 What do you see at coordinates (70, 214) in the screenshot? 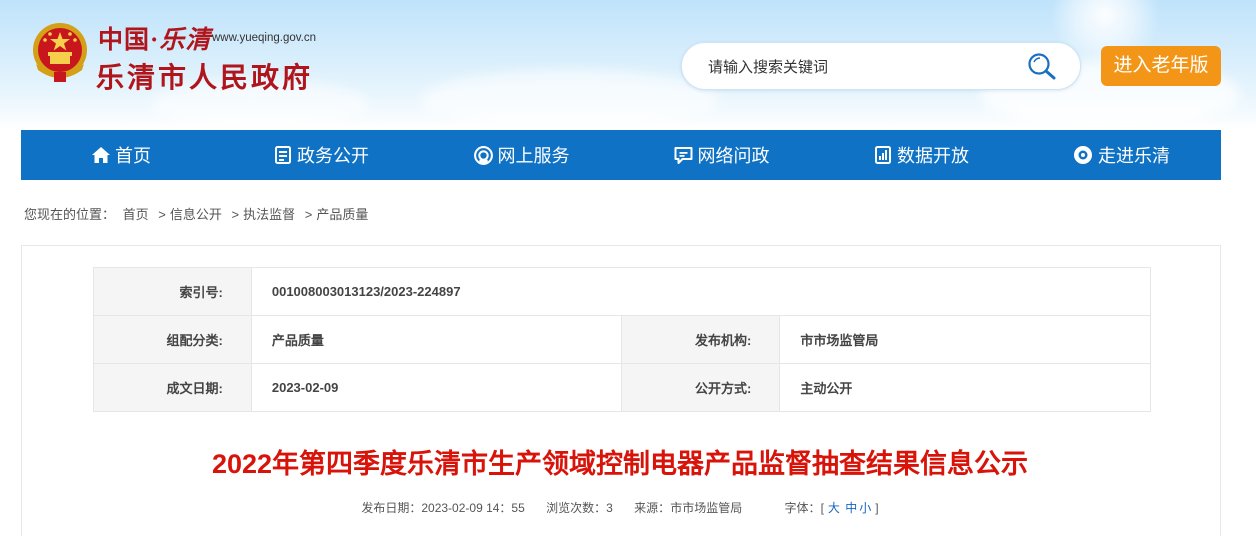
I see `breadcrumb-prefix: 您现在的位置：` at bounding box center [70, 214].